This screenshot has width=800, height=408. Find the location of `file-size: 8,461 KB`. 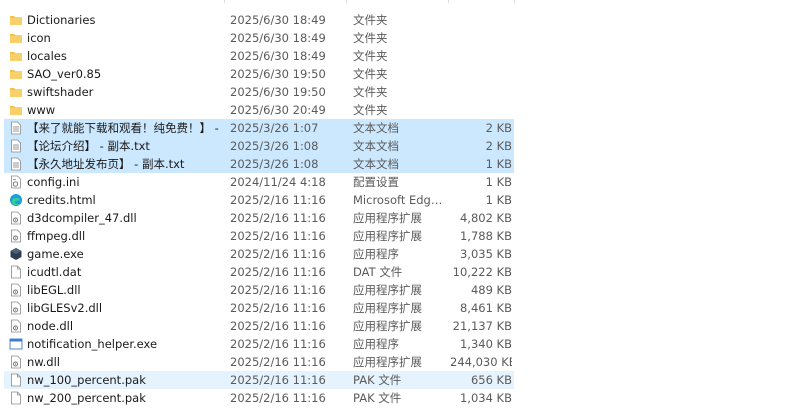

file-size: 8,461 KB is located at coordinates (485, 308).